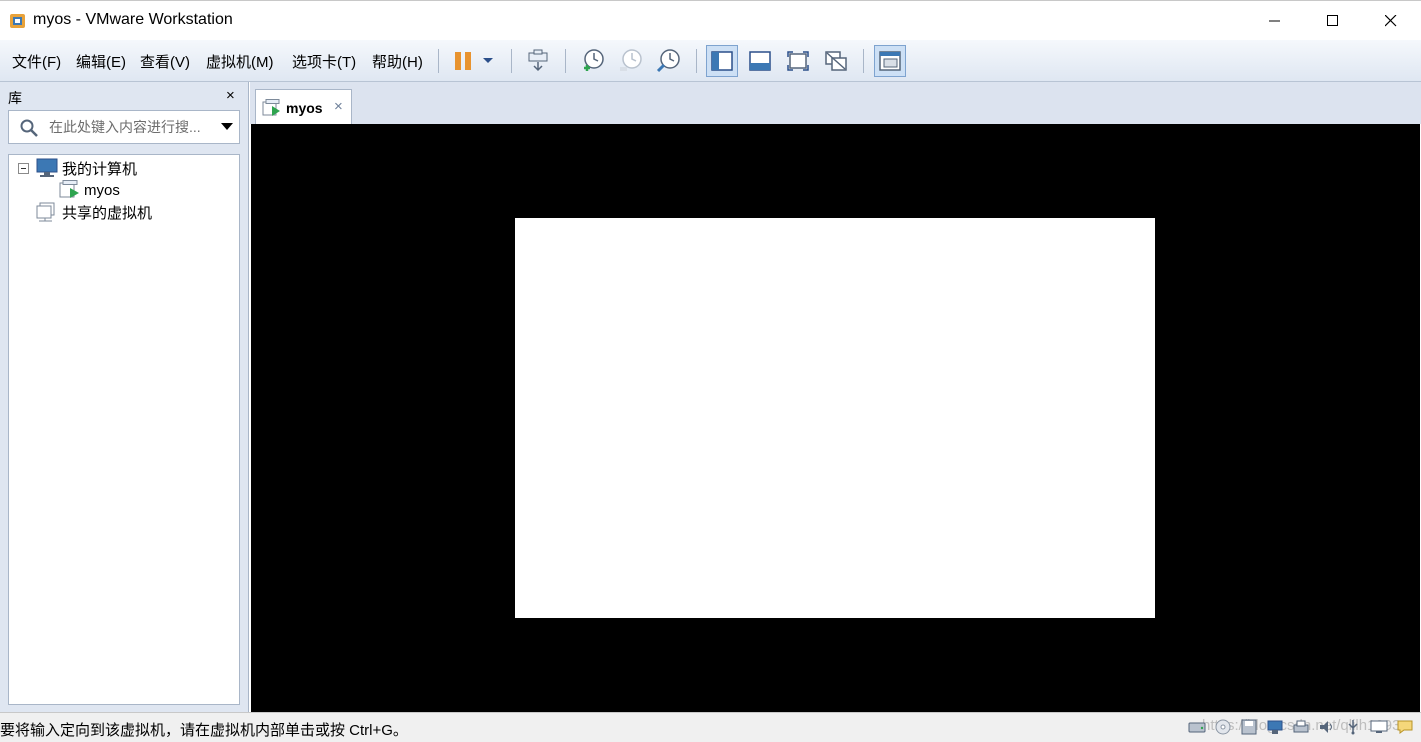 This screenshot has height=742, width=1421. I want to click on minimize-button, so click(1275, 21).